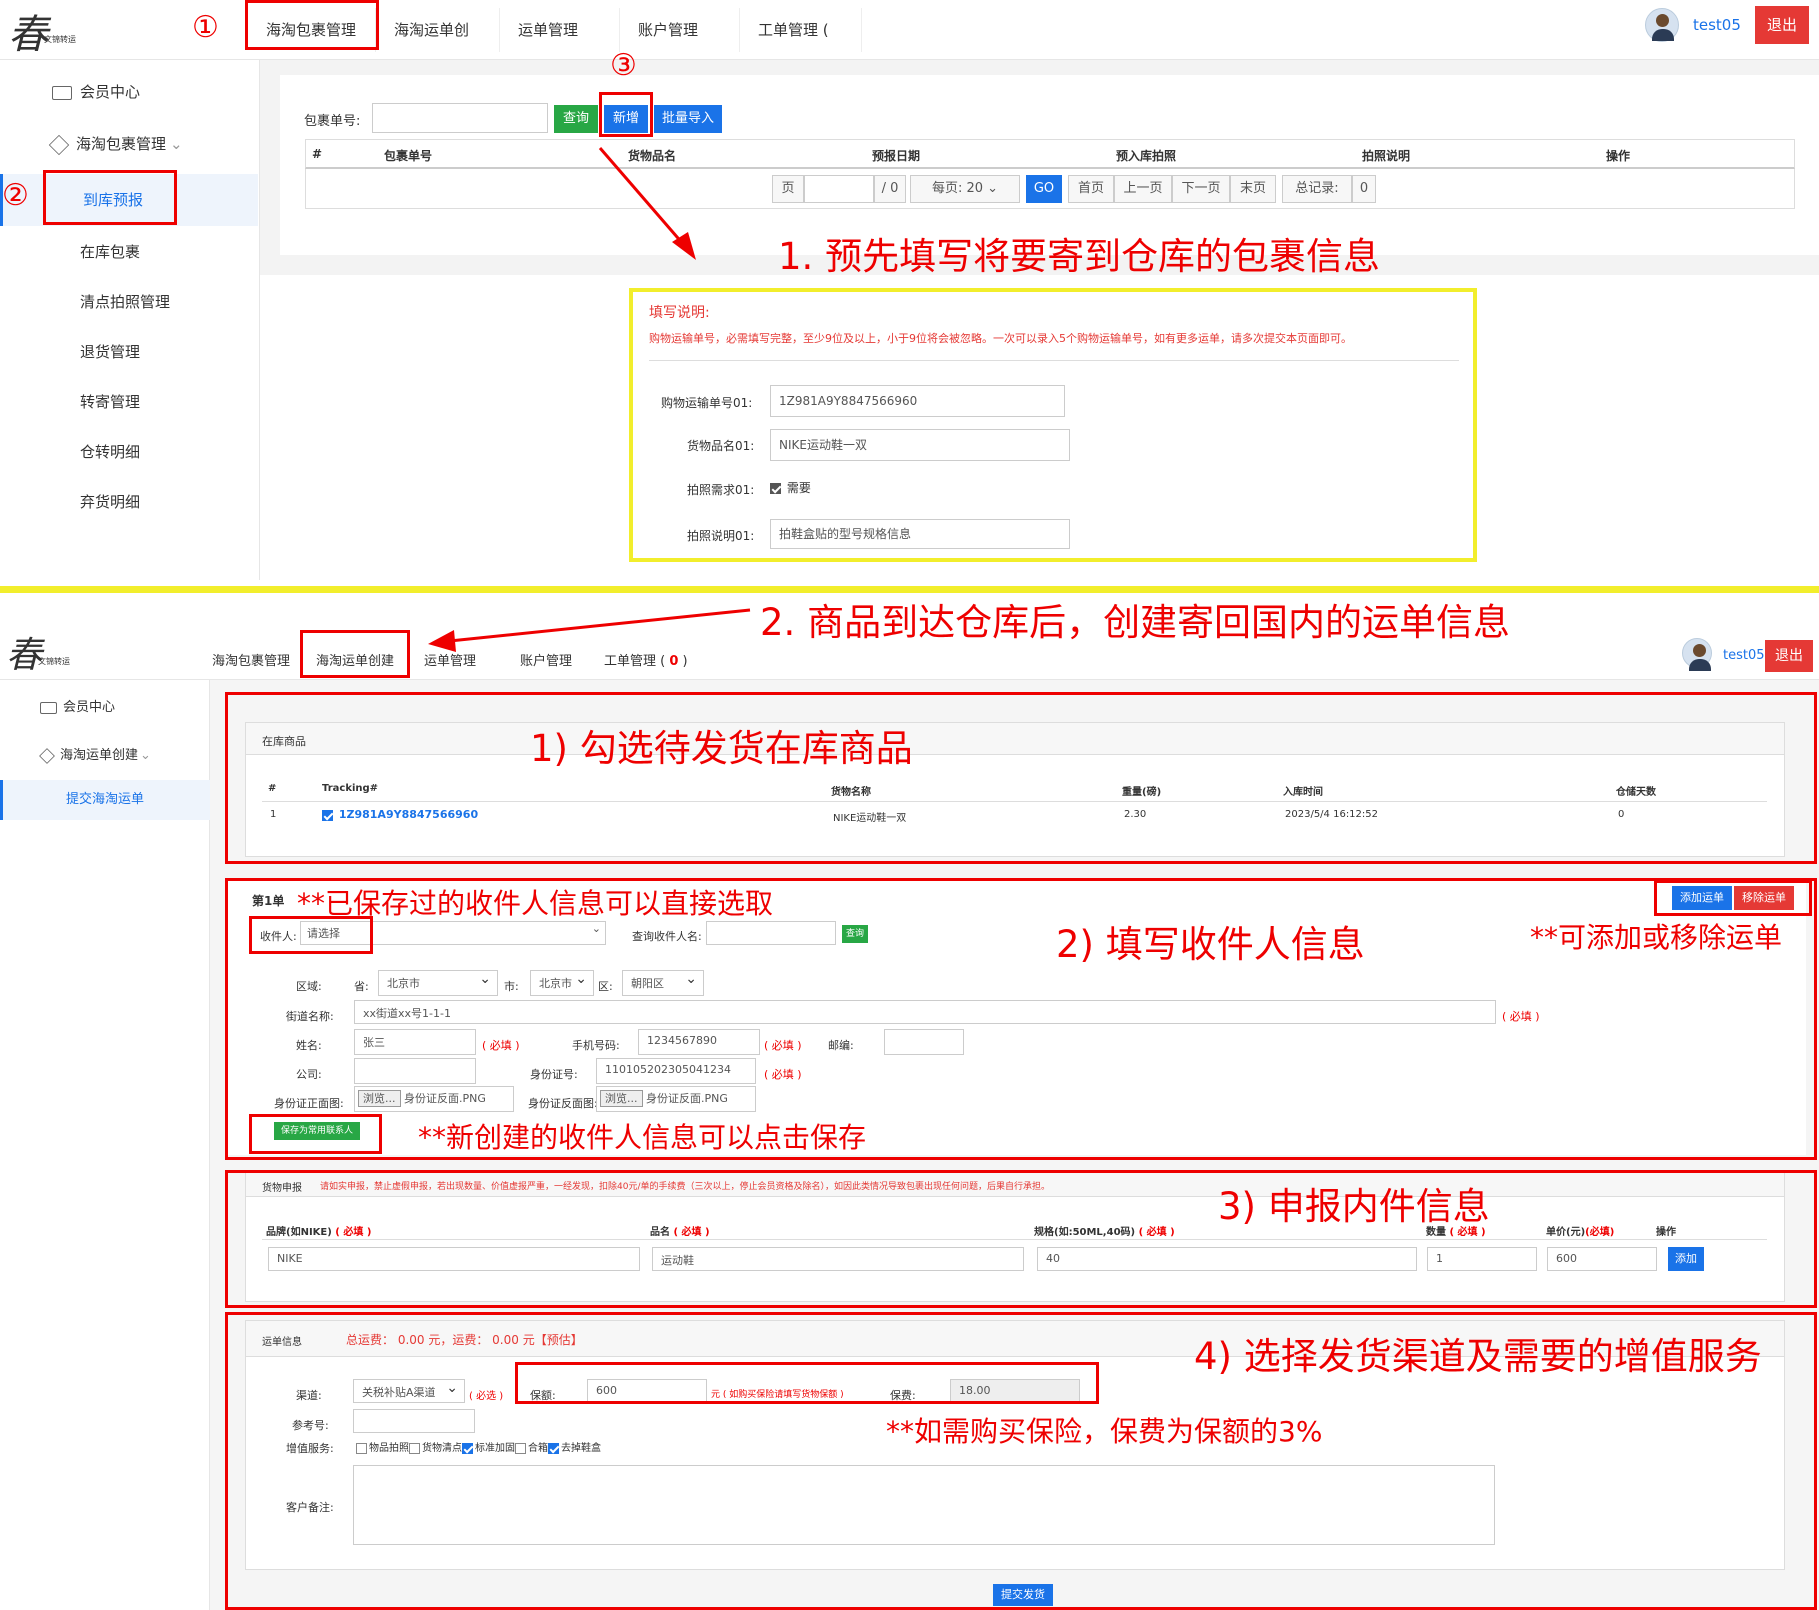  Describe the element at coordinates (1789, 656) in the screenshot. I see `logout-button-2: 退出` at that location.